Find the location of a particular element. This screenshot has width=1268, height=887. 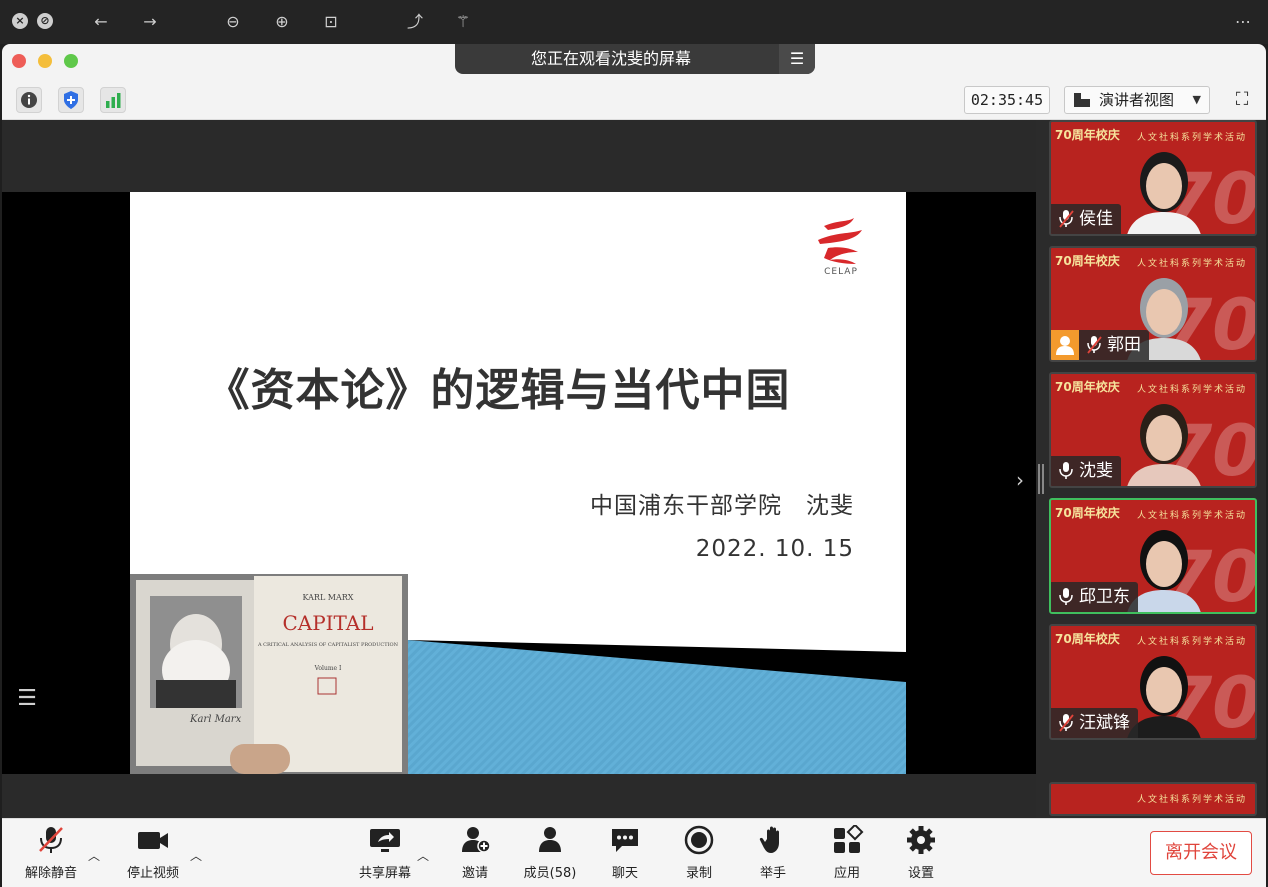

stop-video-label: 停止视频 is located at coordinates (152, 873).